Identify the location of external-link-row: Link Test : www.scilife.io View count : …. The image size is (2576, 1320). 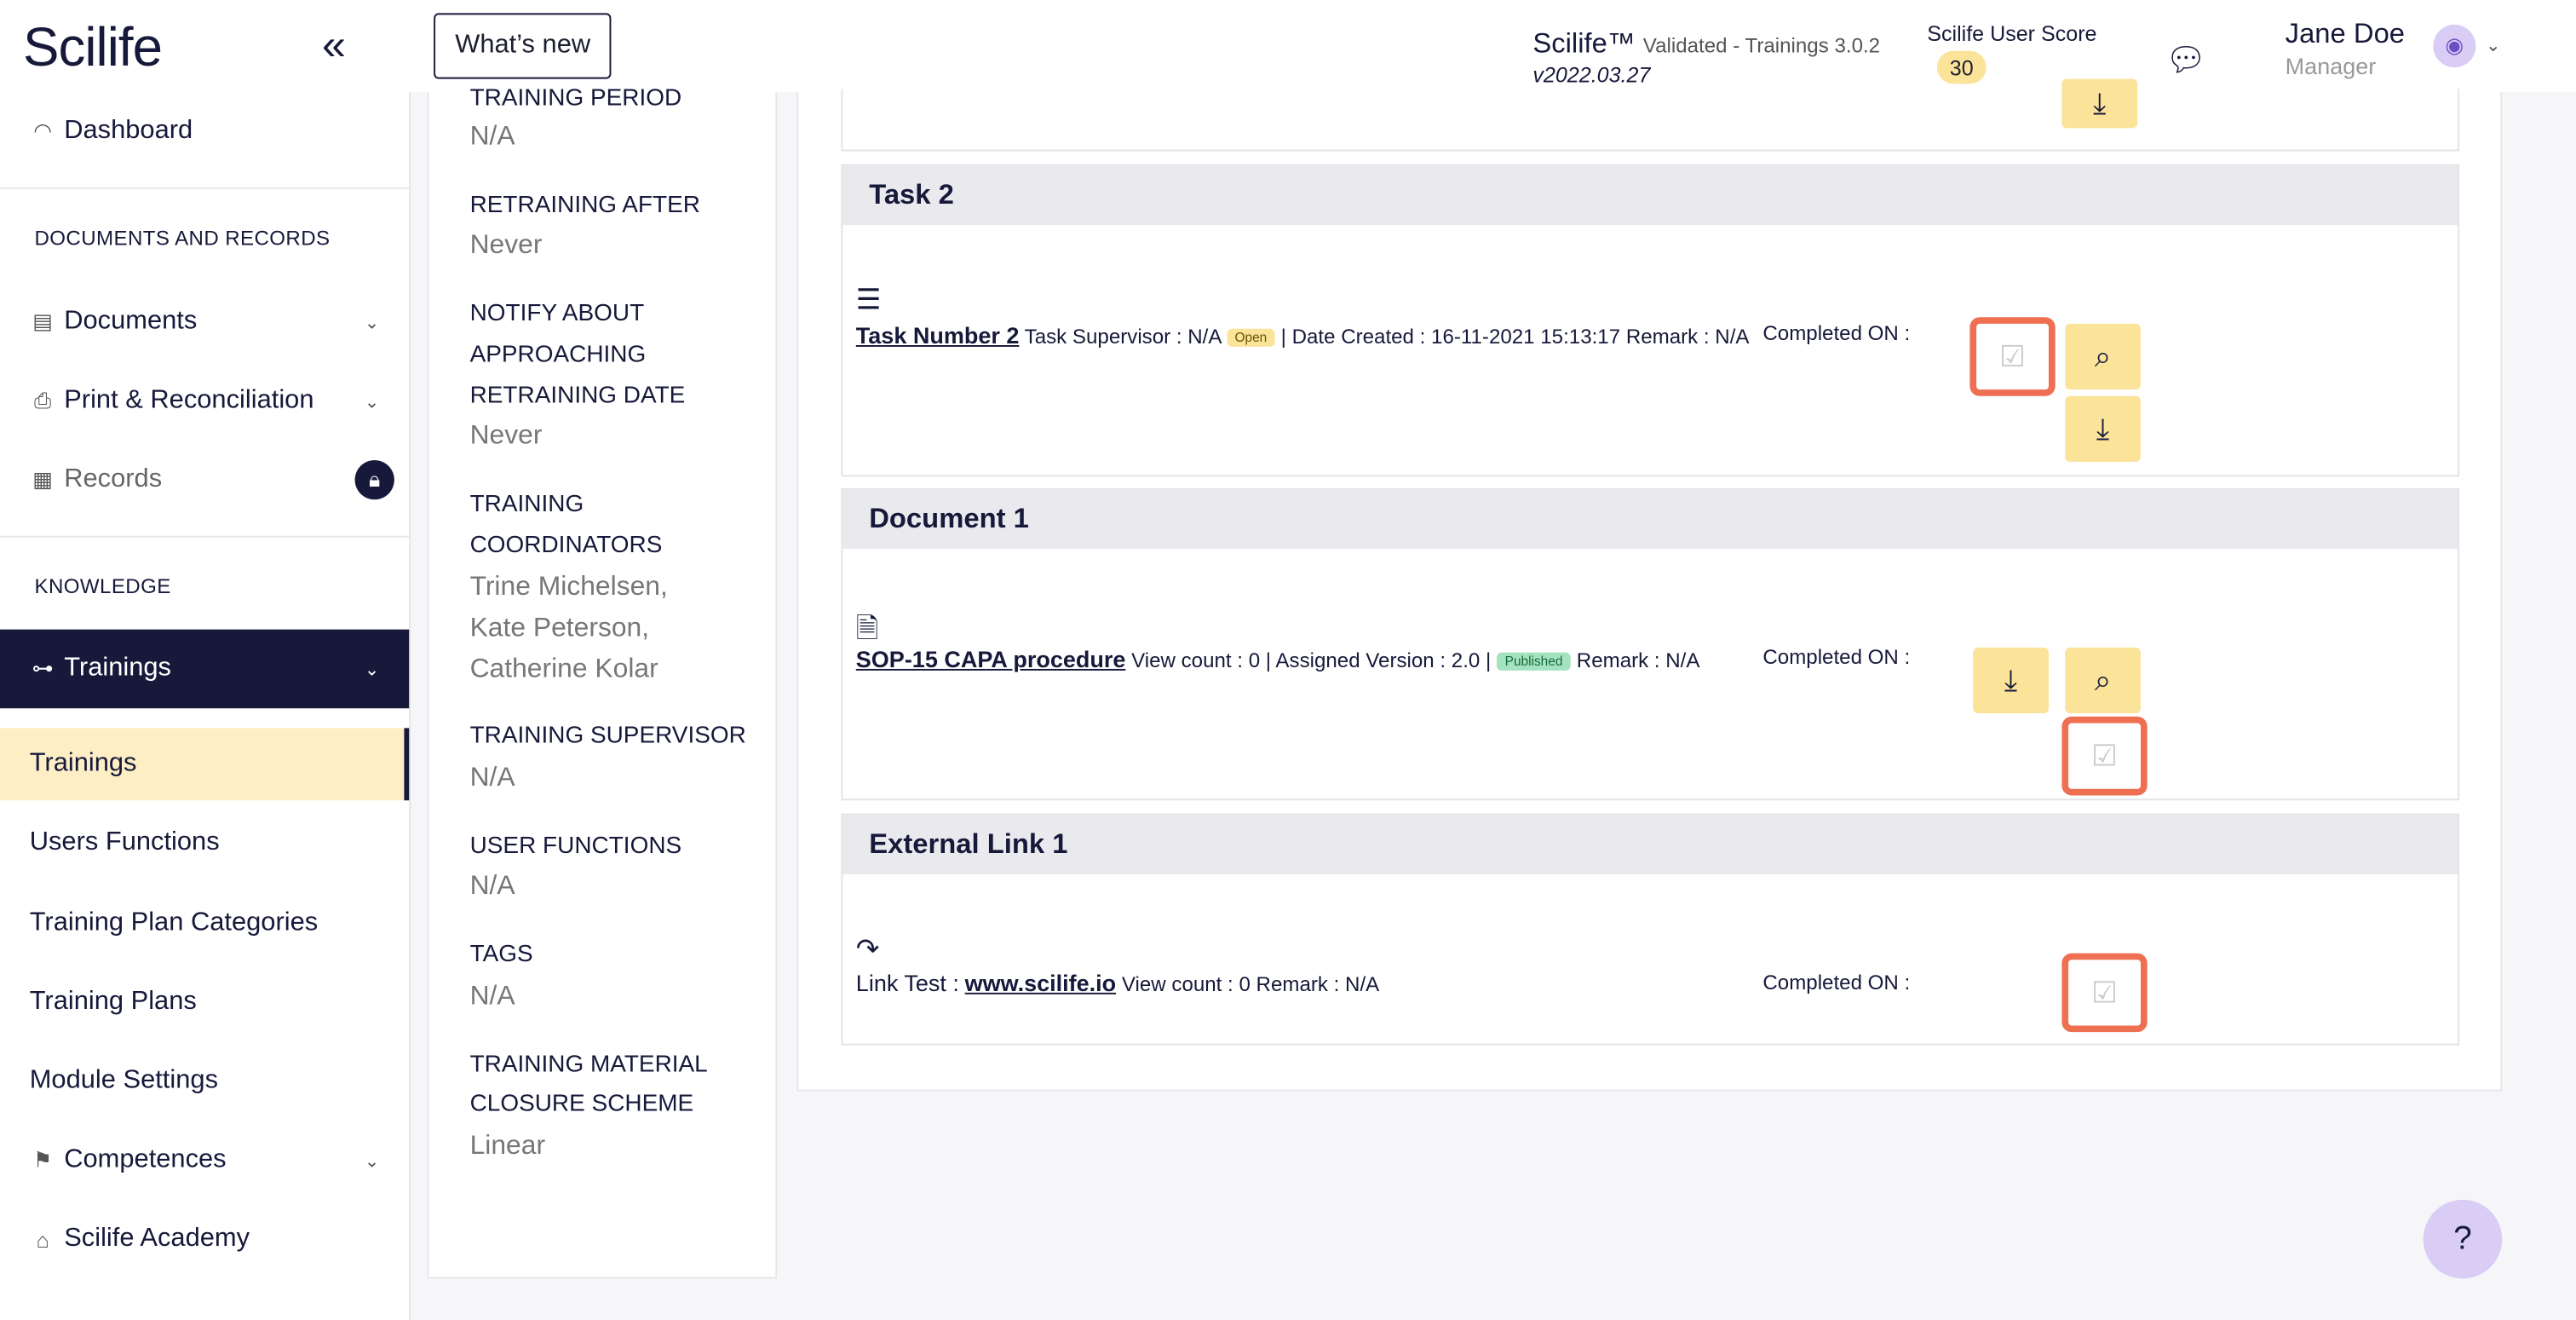
(1118, 983).